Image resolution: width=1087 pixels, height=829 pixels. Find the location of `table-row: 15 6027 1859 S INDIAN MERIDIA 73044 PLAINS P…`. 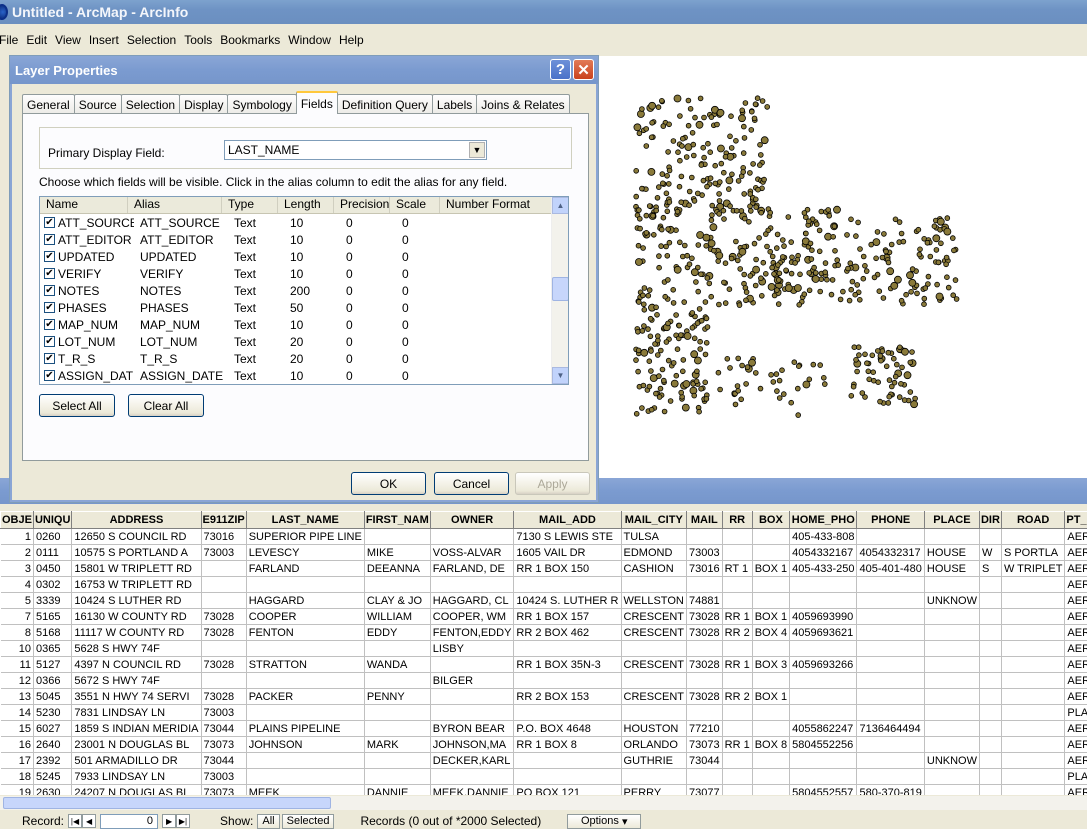

table-row: 15 6027 1859 S INDIAN MERIDIA 73044 PLAINS P… is located at coordinates (543, 728).